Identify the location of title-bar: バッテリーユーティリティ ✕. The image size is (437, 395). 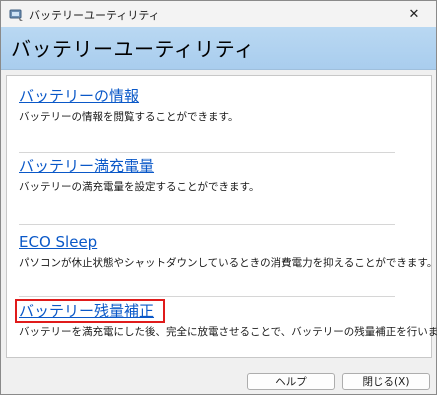
(218, 14).